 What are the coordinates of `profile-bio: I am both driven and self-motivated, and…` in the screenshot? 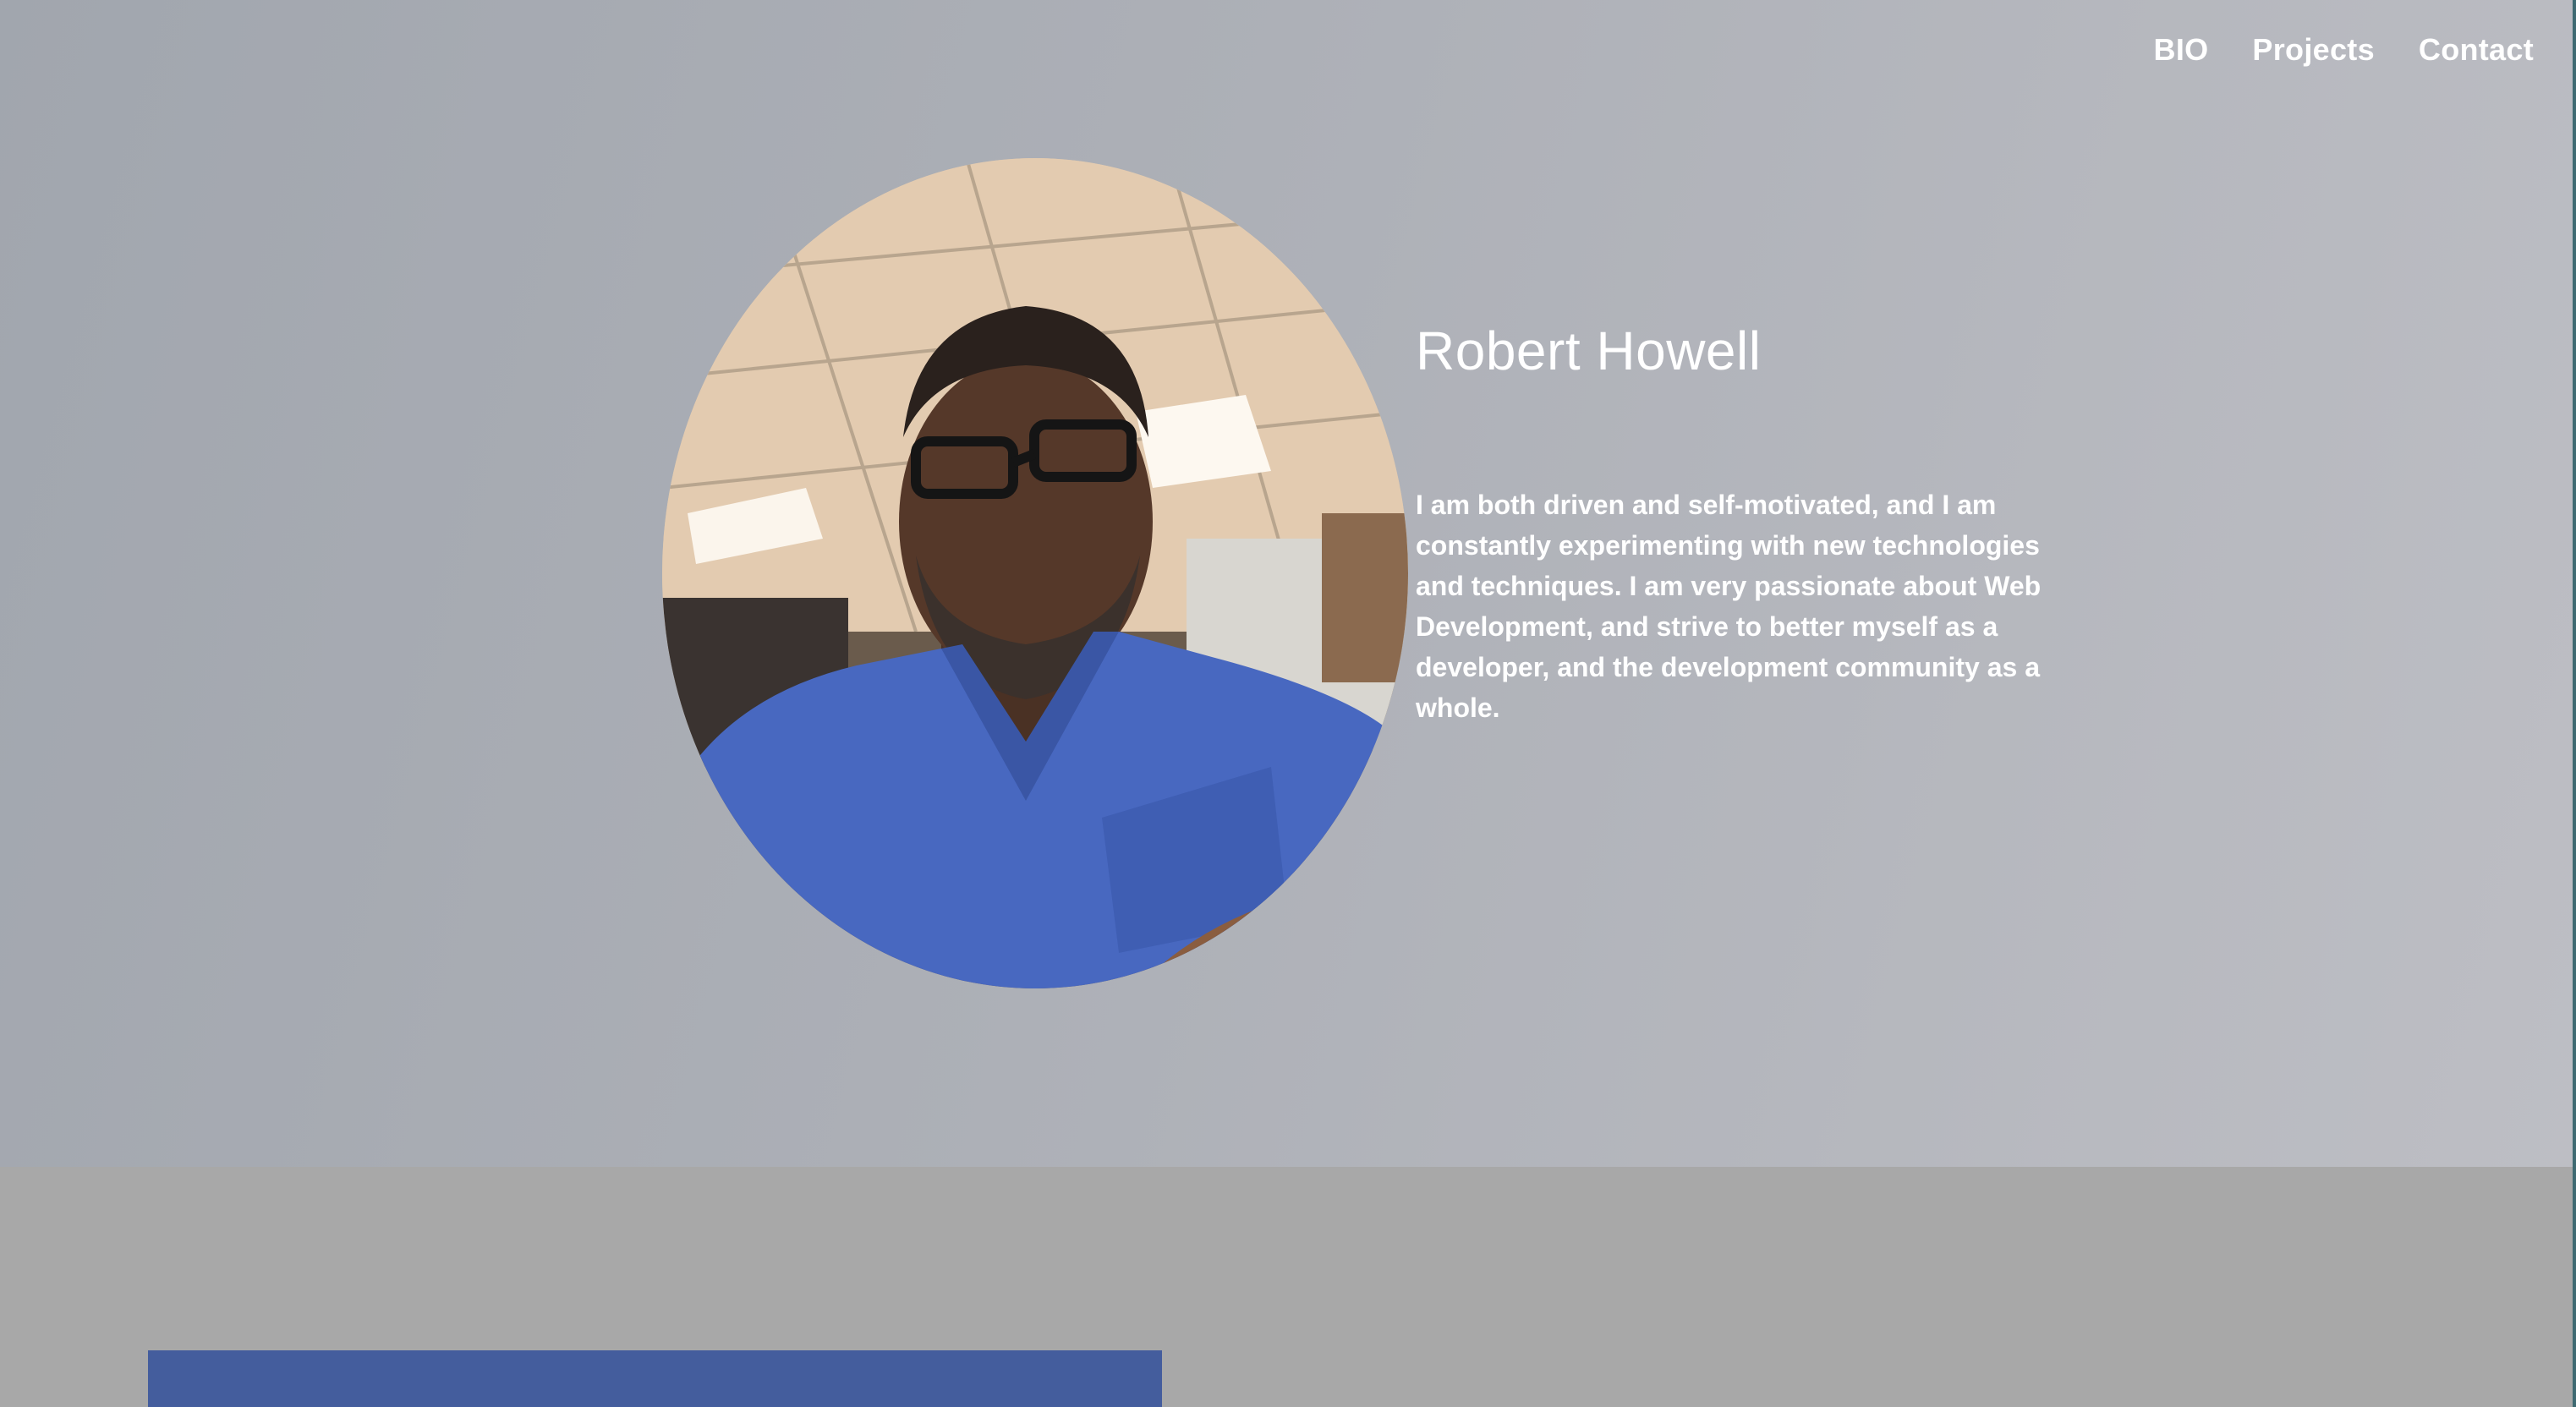 It's located at (1729, 606).